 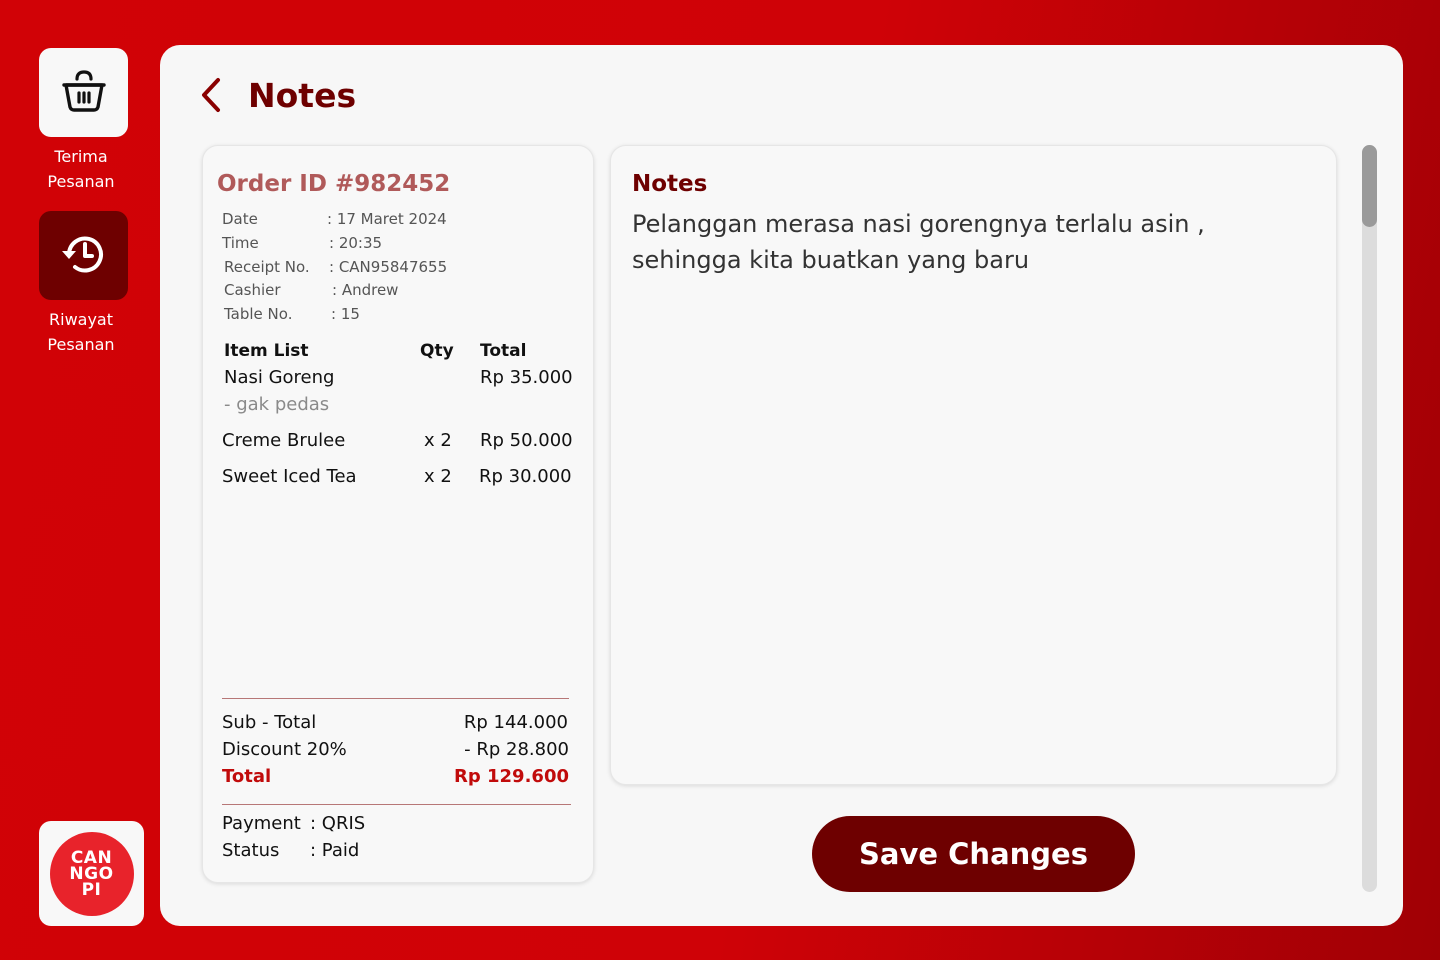 What do you see at coordinates (526, 440) in the screenshot?
I see `item-total: Rp 50.000` at bounding box center [526, 440].